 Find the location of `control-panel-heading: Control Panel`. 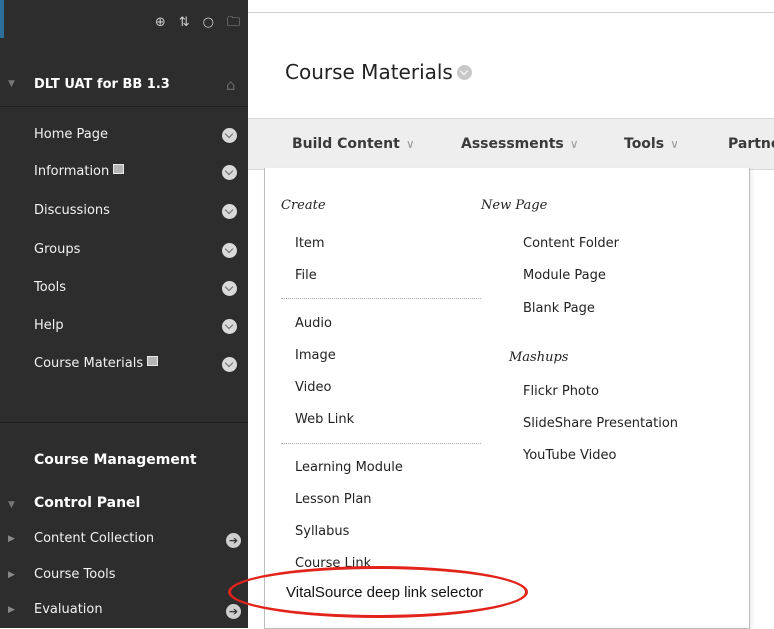

control-panel-heading: Control Panel is located at coordinates (87, 503).